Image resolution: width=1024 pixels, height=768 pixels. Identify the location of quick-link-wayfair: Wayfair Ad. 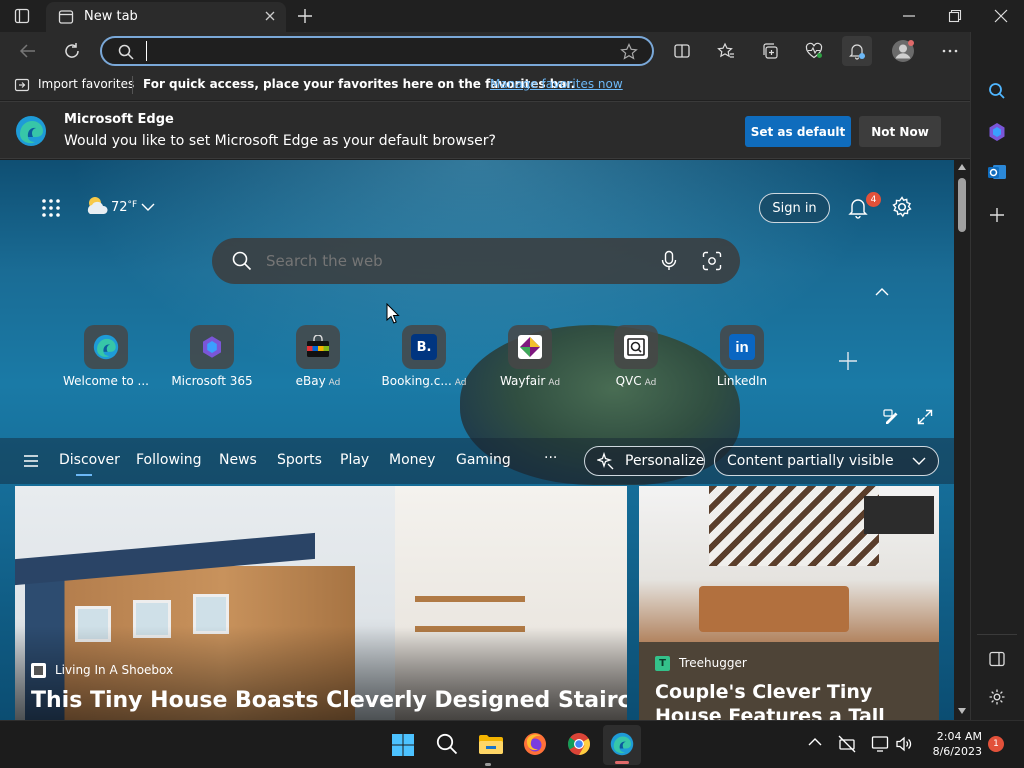
(530, 356).